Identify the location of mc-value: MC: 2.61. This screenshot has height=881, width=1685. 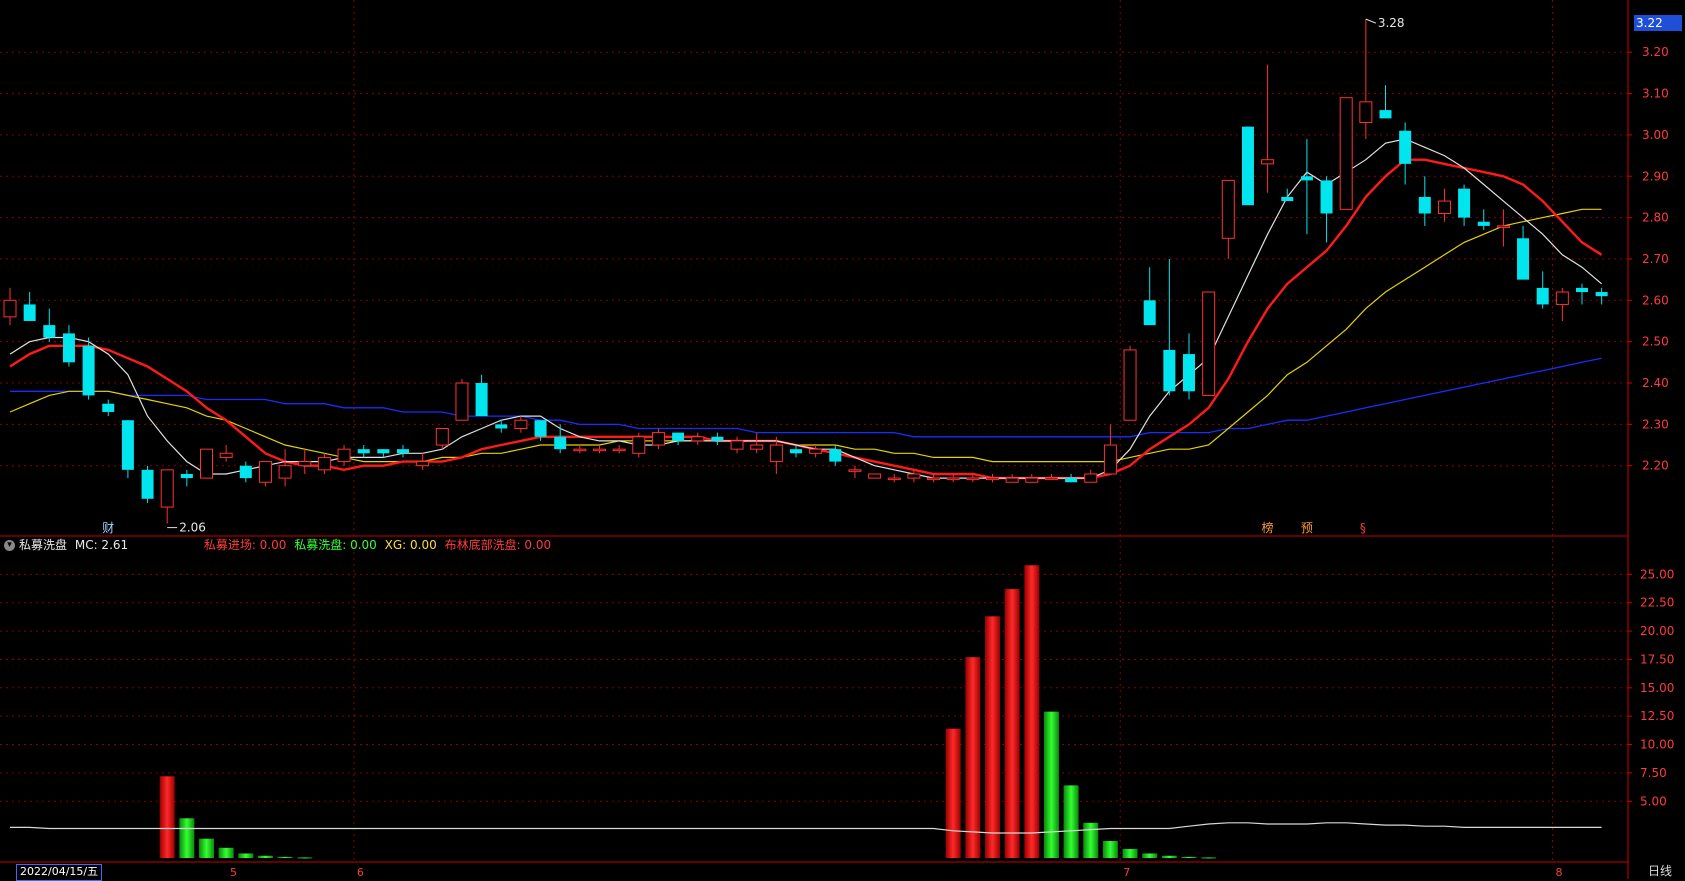
(101, 545).